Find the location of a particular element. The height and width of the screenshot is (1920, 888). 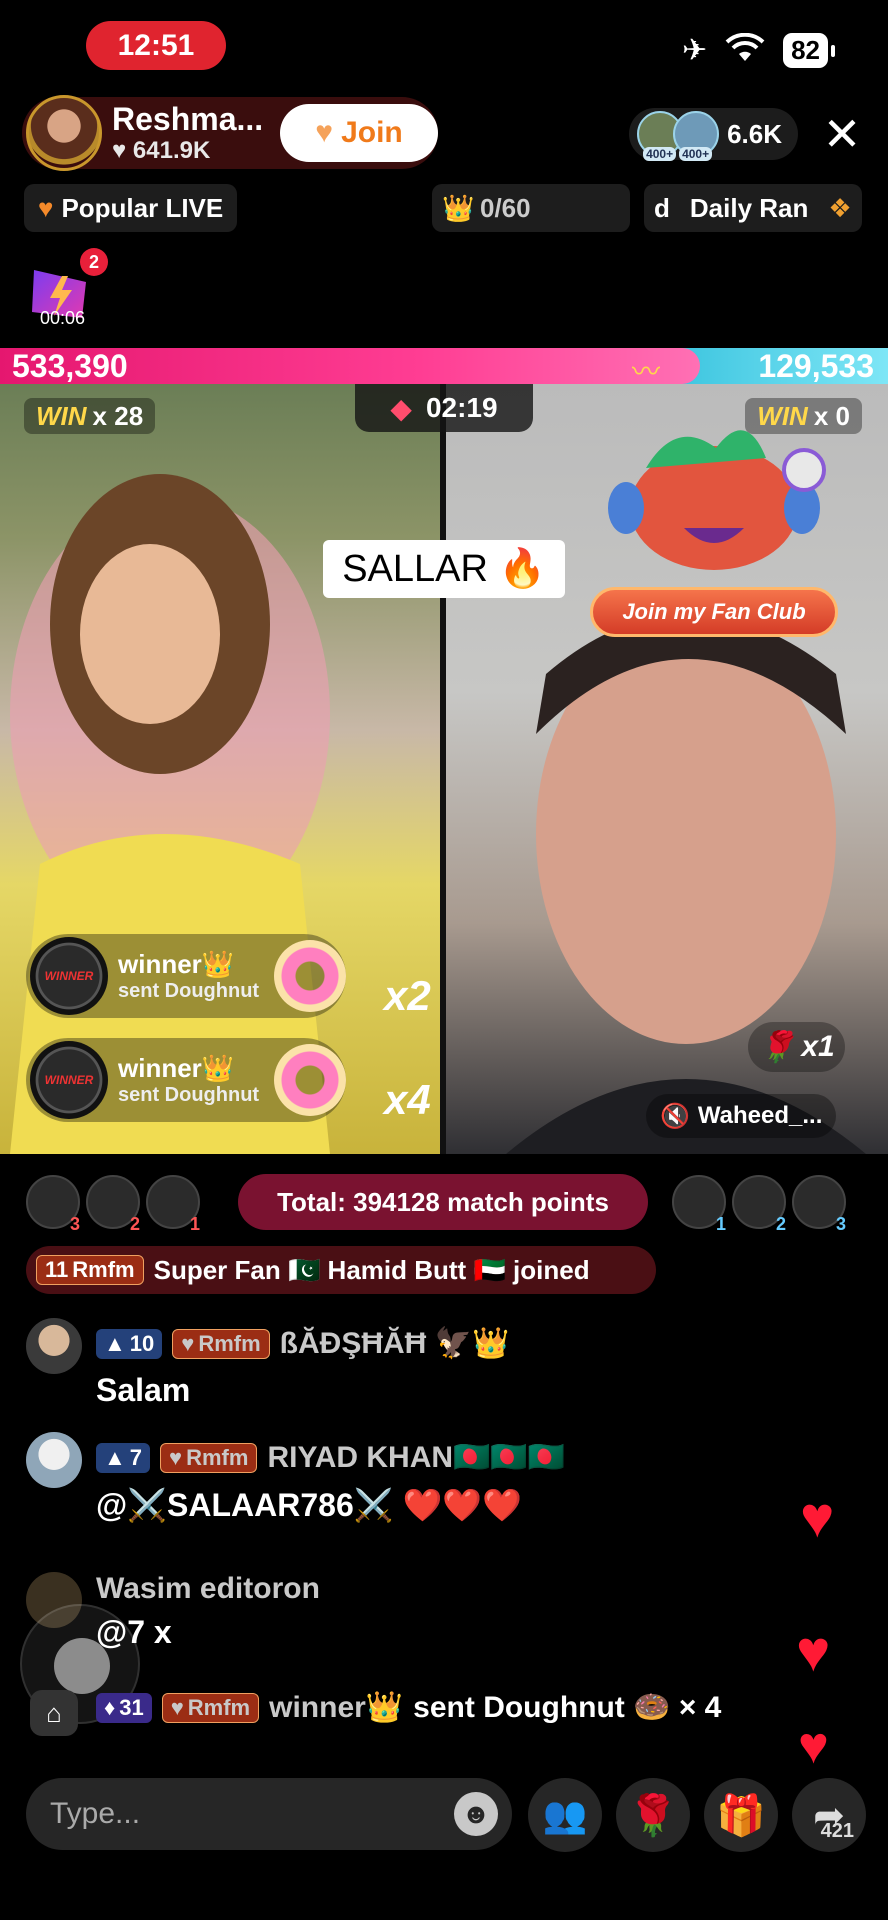

chat-text: Salam is located at coordinates (143, 1390).